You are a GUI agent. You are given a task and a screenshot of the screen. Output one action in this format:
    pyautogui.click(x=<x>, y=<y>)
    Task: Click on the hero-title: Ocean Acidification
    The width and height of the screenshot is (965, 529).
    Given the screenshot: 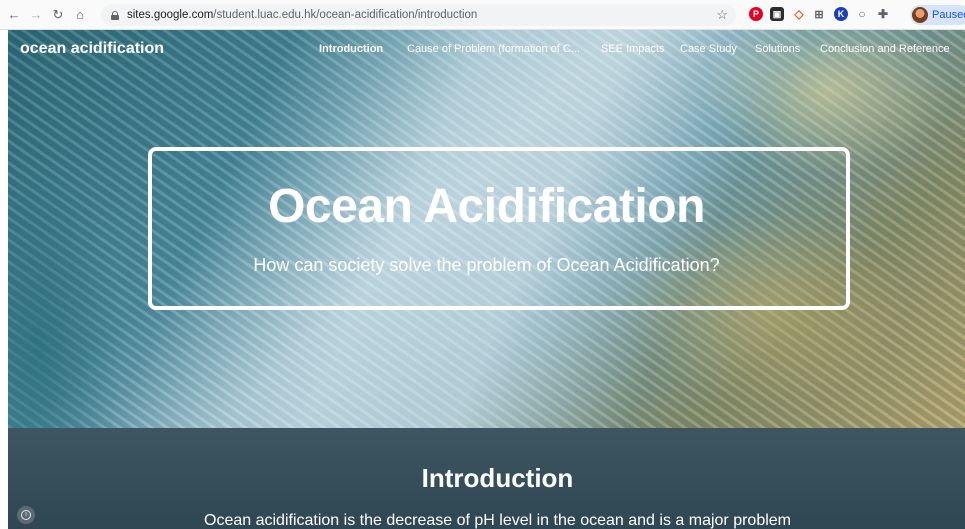 What is the action you would take?
    pyautogui.click(x=486, y=206)
    